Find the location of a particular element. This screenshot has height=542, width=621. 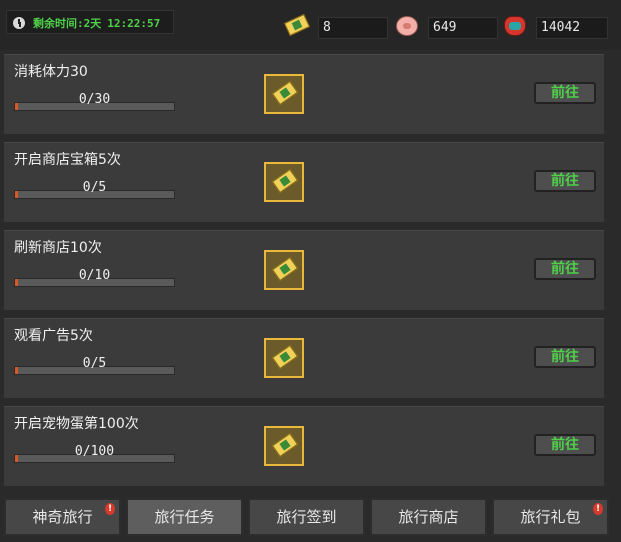

top-bar: 剩余时间:2天 12:22:57 8 649 14042 is located at coordinates (310, 25).